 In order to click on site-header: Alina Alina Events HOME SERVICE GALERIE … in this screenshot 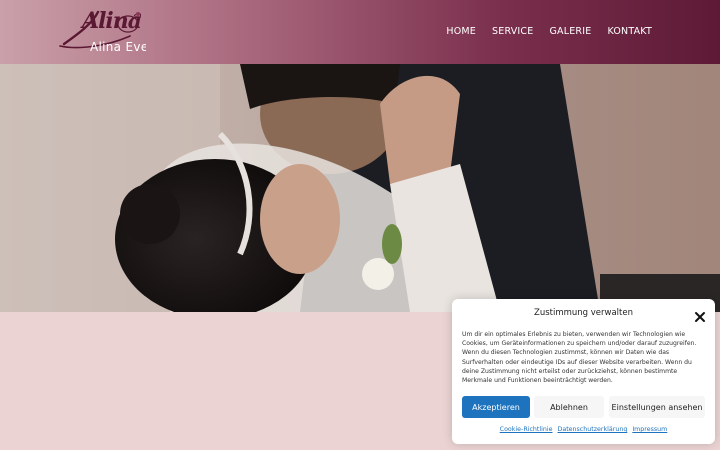, I will do `click(360, 32)`.